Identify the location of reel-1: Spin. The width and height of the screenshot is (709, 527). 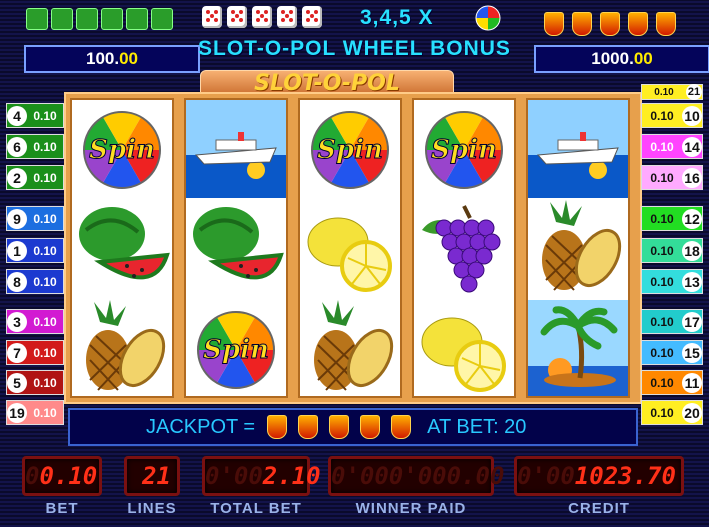
(122, 248).